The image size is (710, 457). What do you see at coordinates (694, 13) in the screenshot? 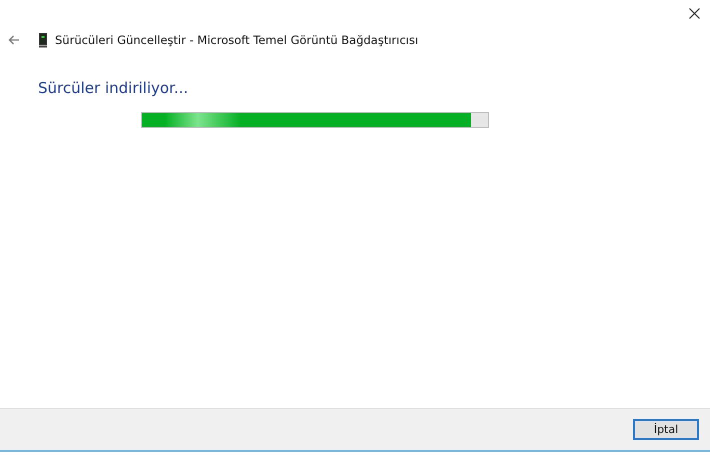
I see `close-icon` at bounding box center [694, 13].